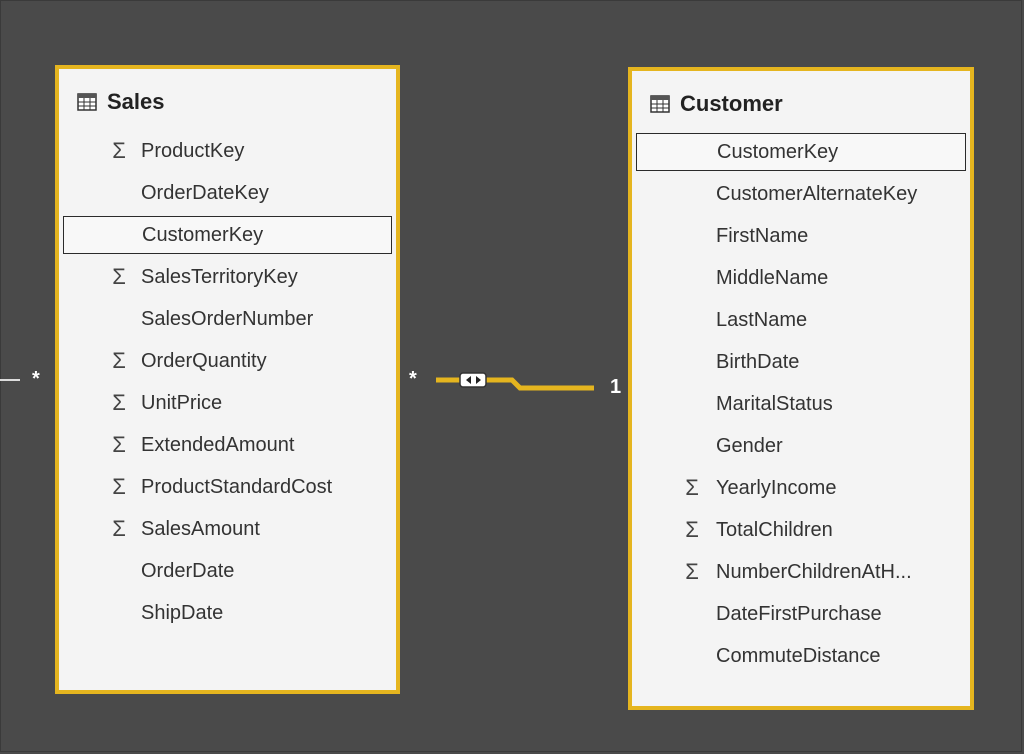  Describe the element at coordinates (731, 103) in the screenshot. I see `customer-table-title: Customer` at that location.